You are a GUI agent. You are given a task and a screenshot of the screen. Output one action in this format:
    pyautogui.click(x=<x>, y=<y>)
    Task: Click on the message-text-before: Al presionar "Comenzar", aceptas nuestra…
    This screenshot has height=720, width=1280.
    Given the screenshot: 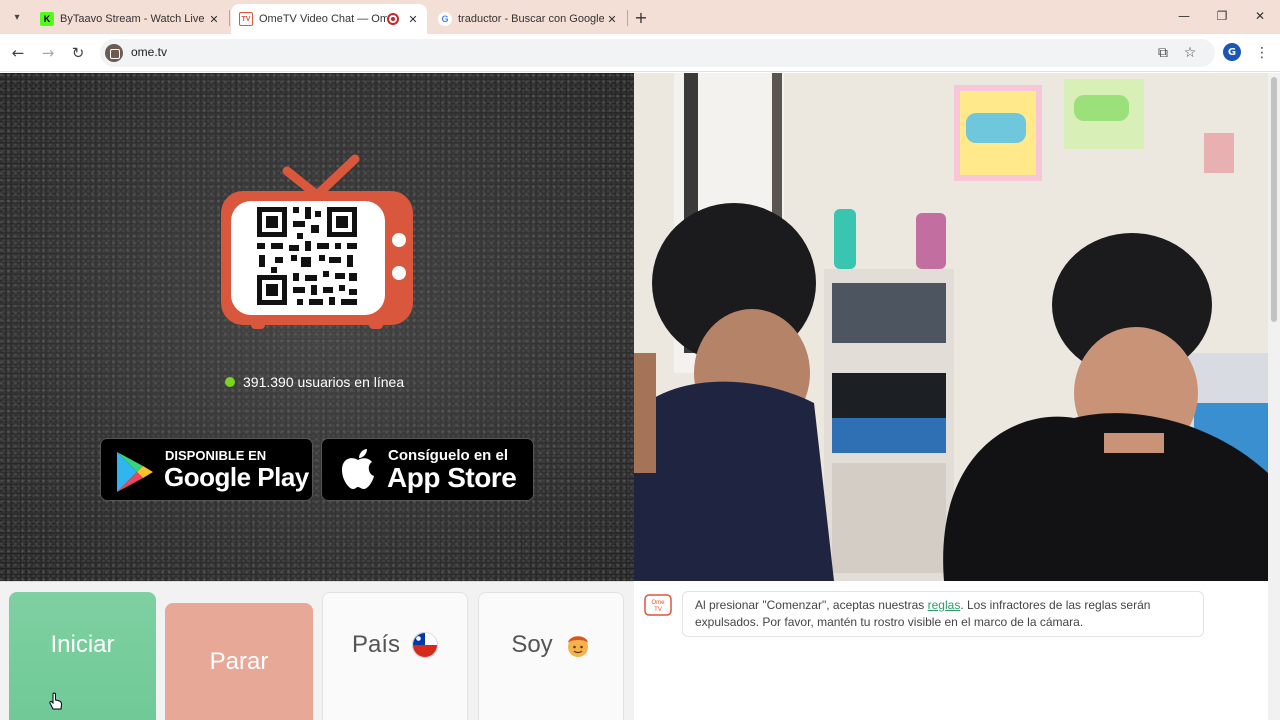 What is the action you would take?
    pyautogui.click(x=811, y=605)
    